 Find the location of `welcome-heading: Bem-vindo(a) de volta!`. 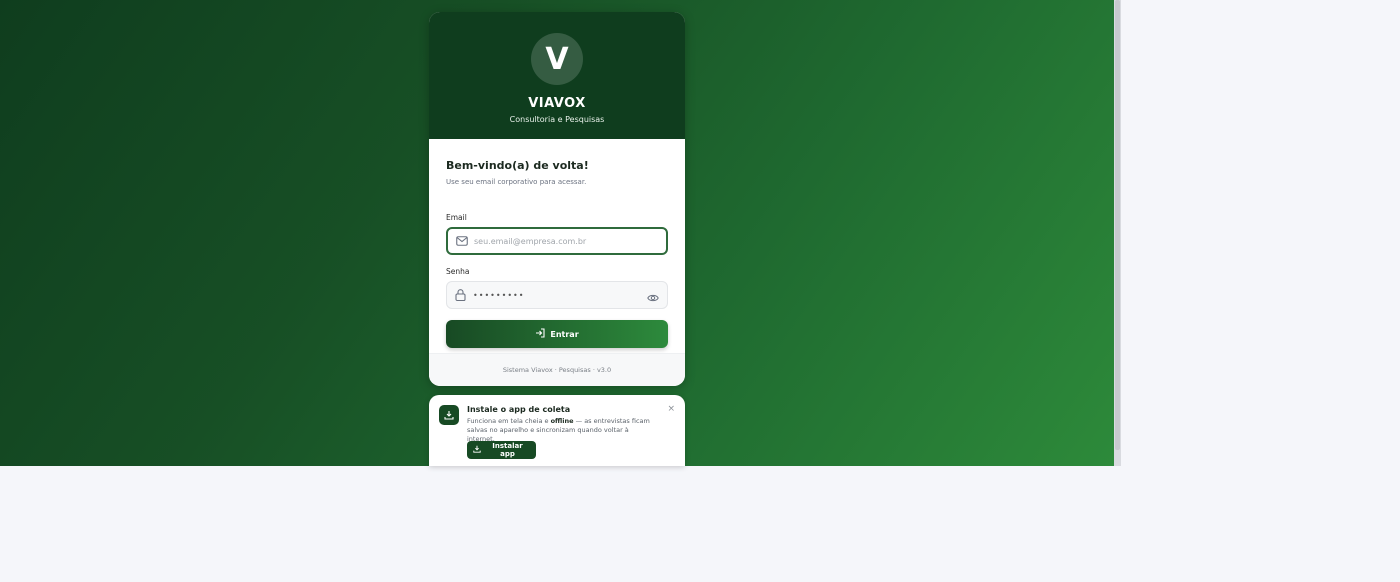

welcome-heading: Bem-vindo(a) de volta! is located at coordinates (517, 165).